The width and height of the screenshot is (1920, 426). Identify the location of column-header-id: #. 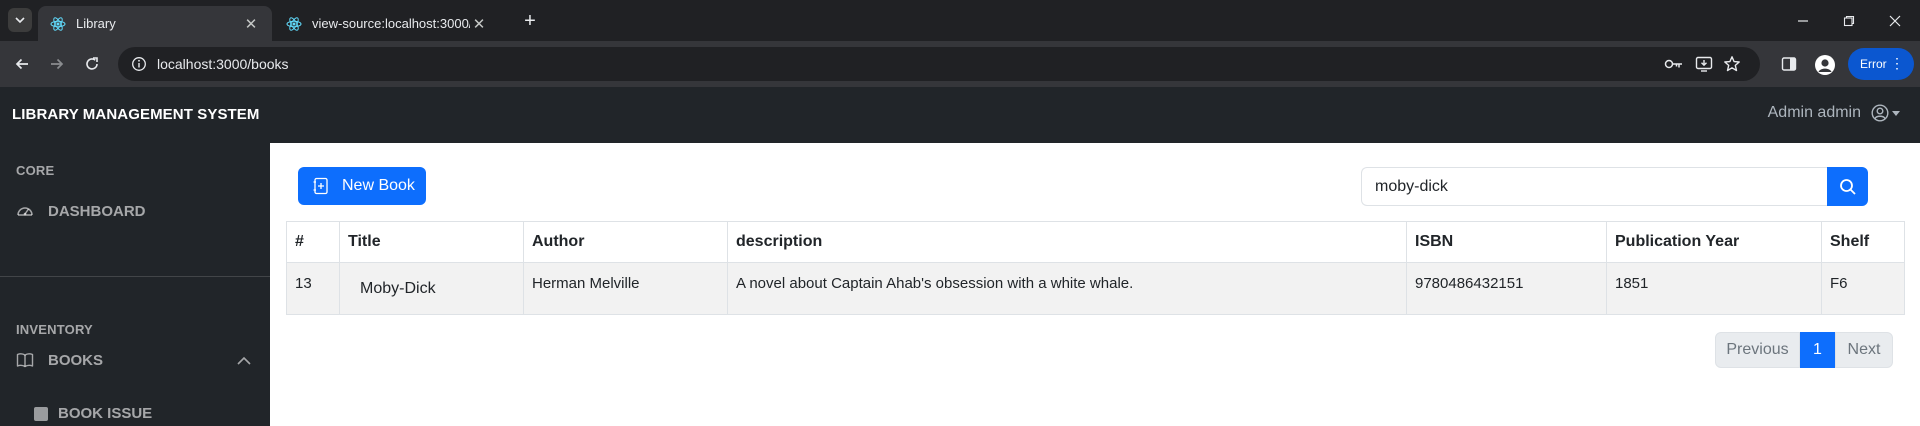
(313, 242).